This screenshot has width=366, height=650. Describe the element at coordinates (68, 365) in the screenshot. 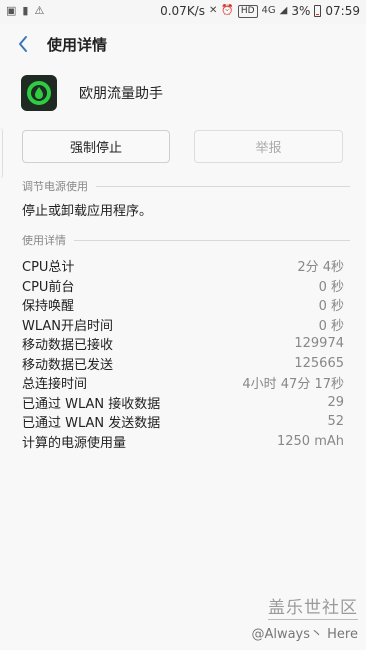

I see `usage-label: 移动数据已发送` at that location.